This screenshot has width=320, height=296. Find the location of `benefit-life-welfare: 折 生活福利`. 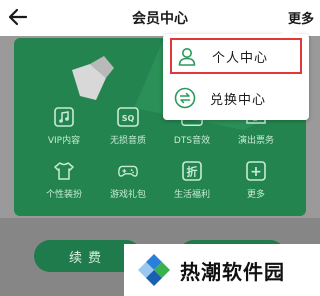

benefit-life-welfare: 折 生活福利 is located at coordinates (192, 183).